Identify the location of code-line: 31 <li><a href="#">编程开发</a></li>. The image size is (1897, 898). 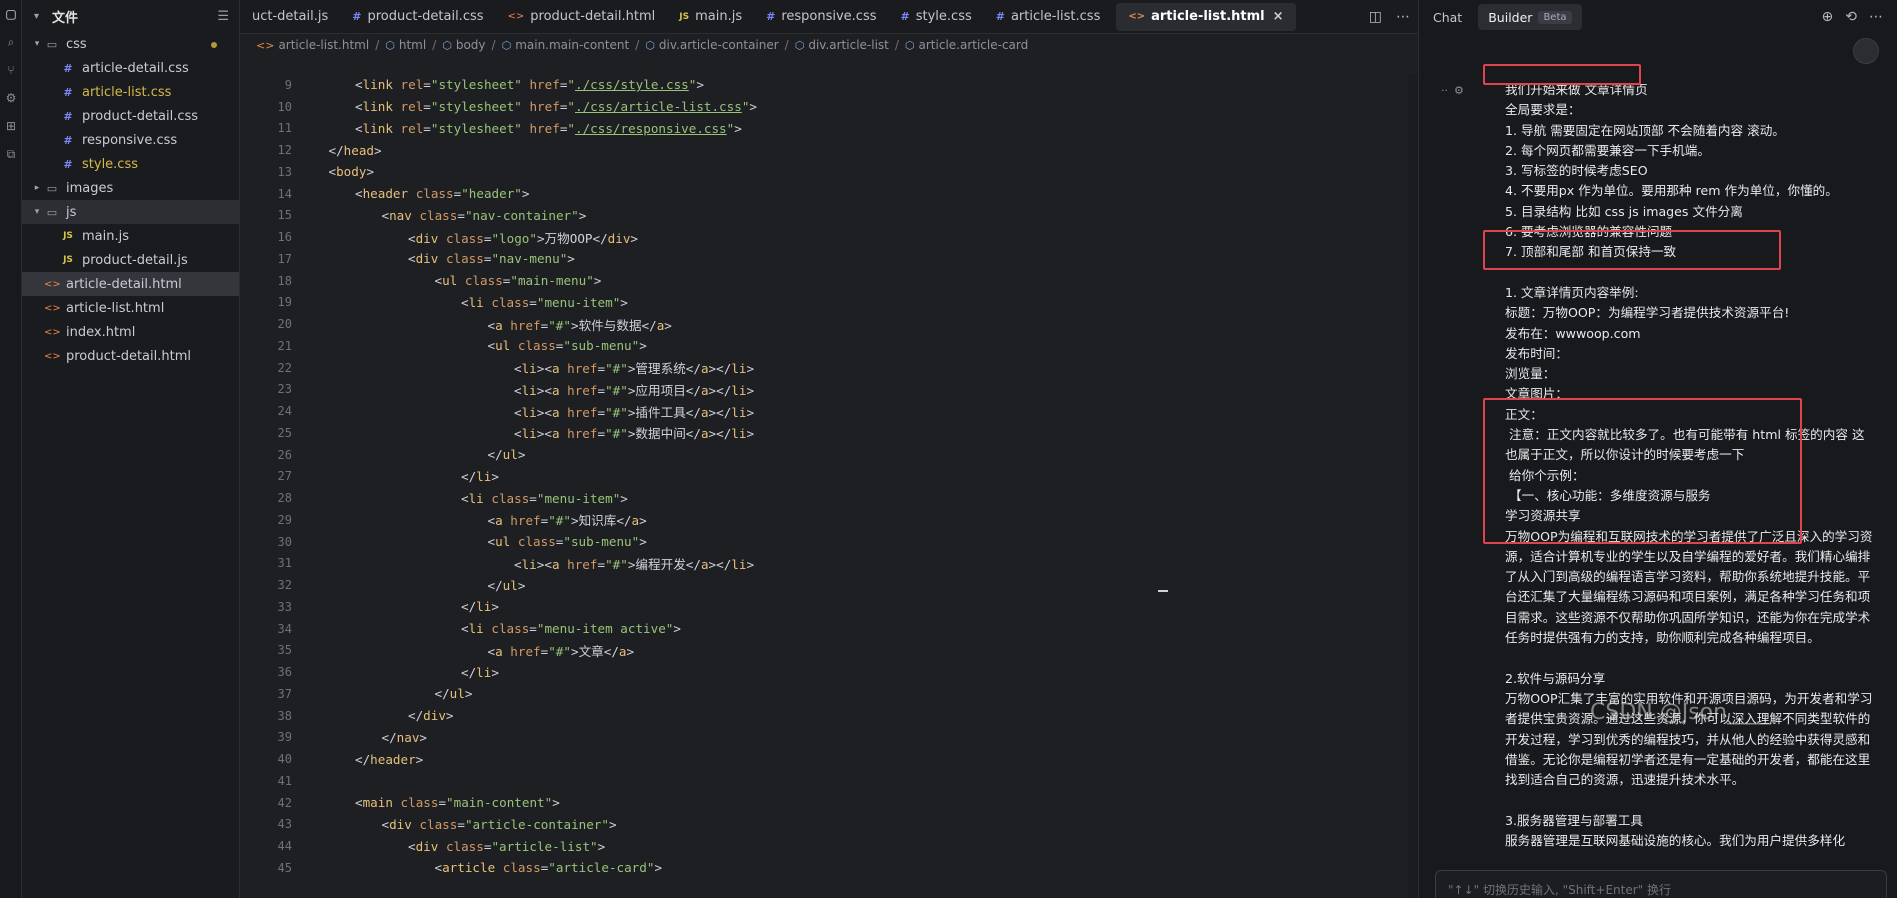
(829, 564).